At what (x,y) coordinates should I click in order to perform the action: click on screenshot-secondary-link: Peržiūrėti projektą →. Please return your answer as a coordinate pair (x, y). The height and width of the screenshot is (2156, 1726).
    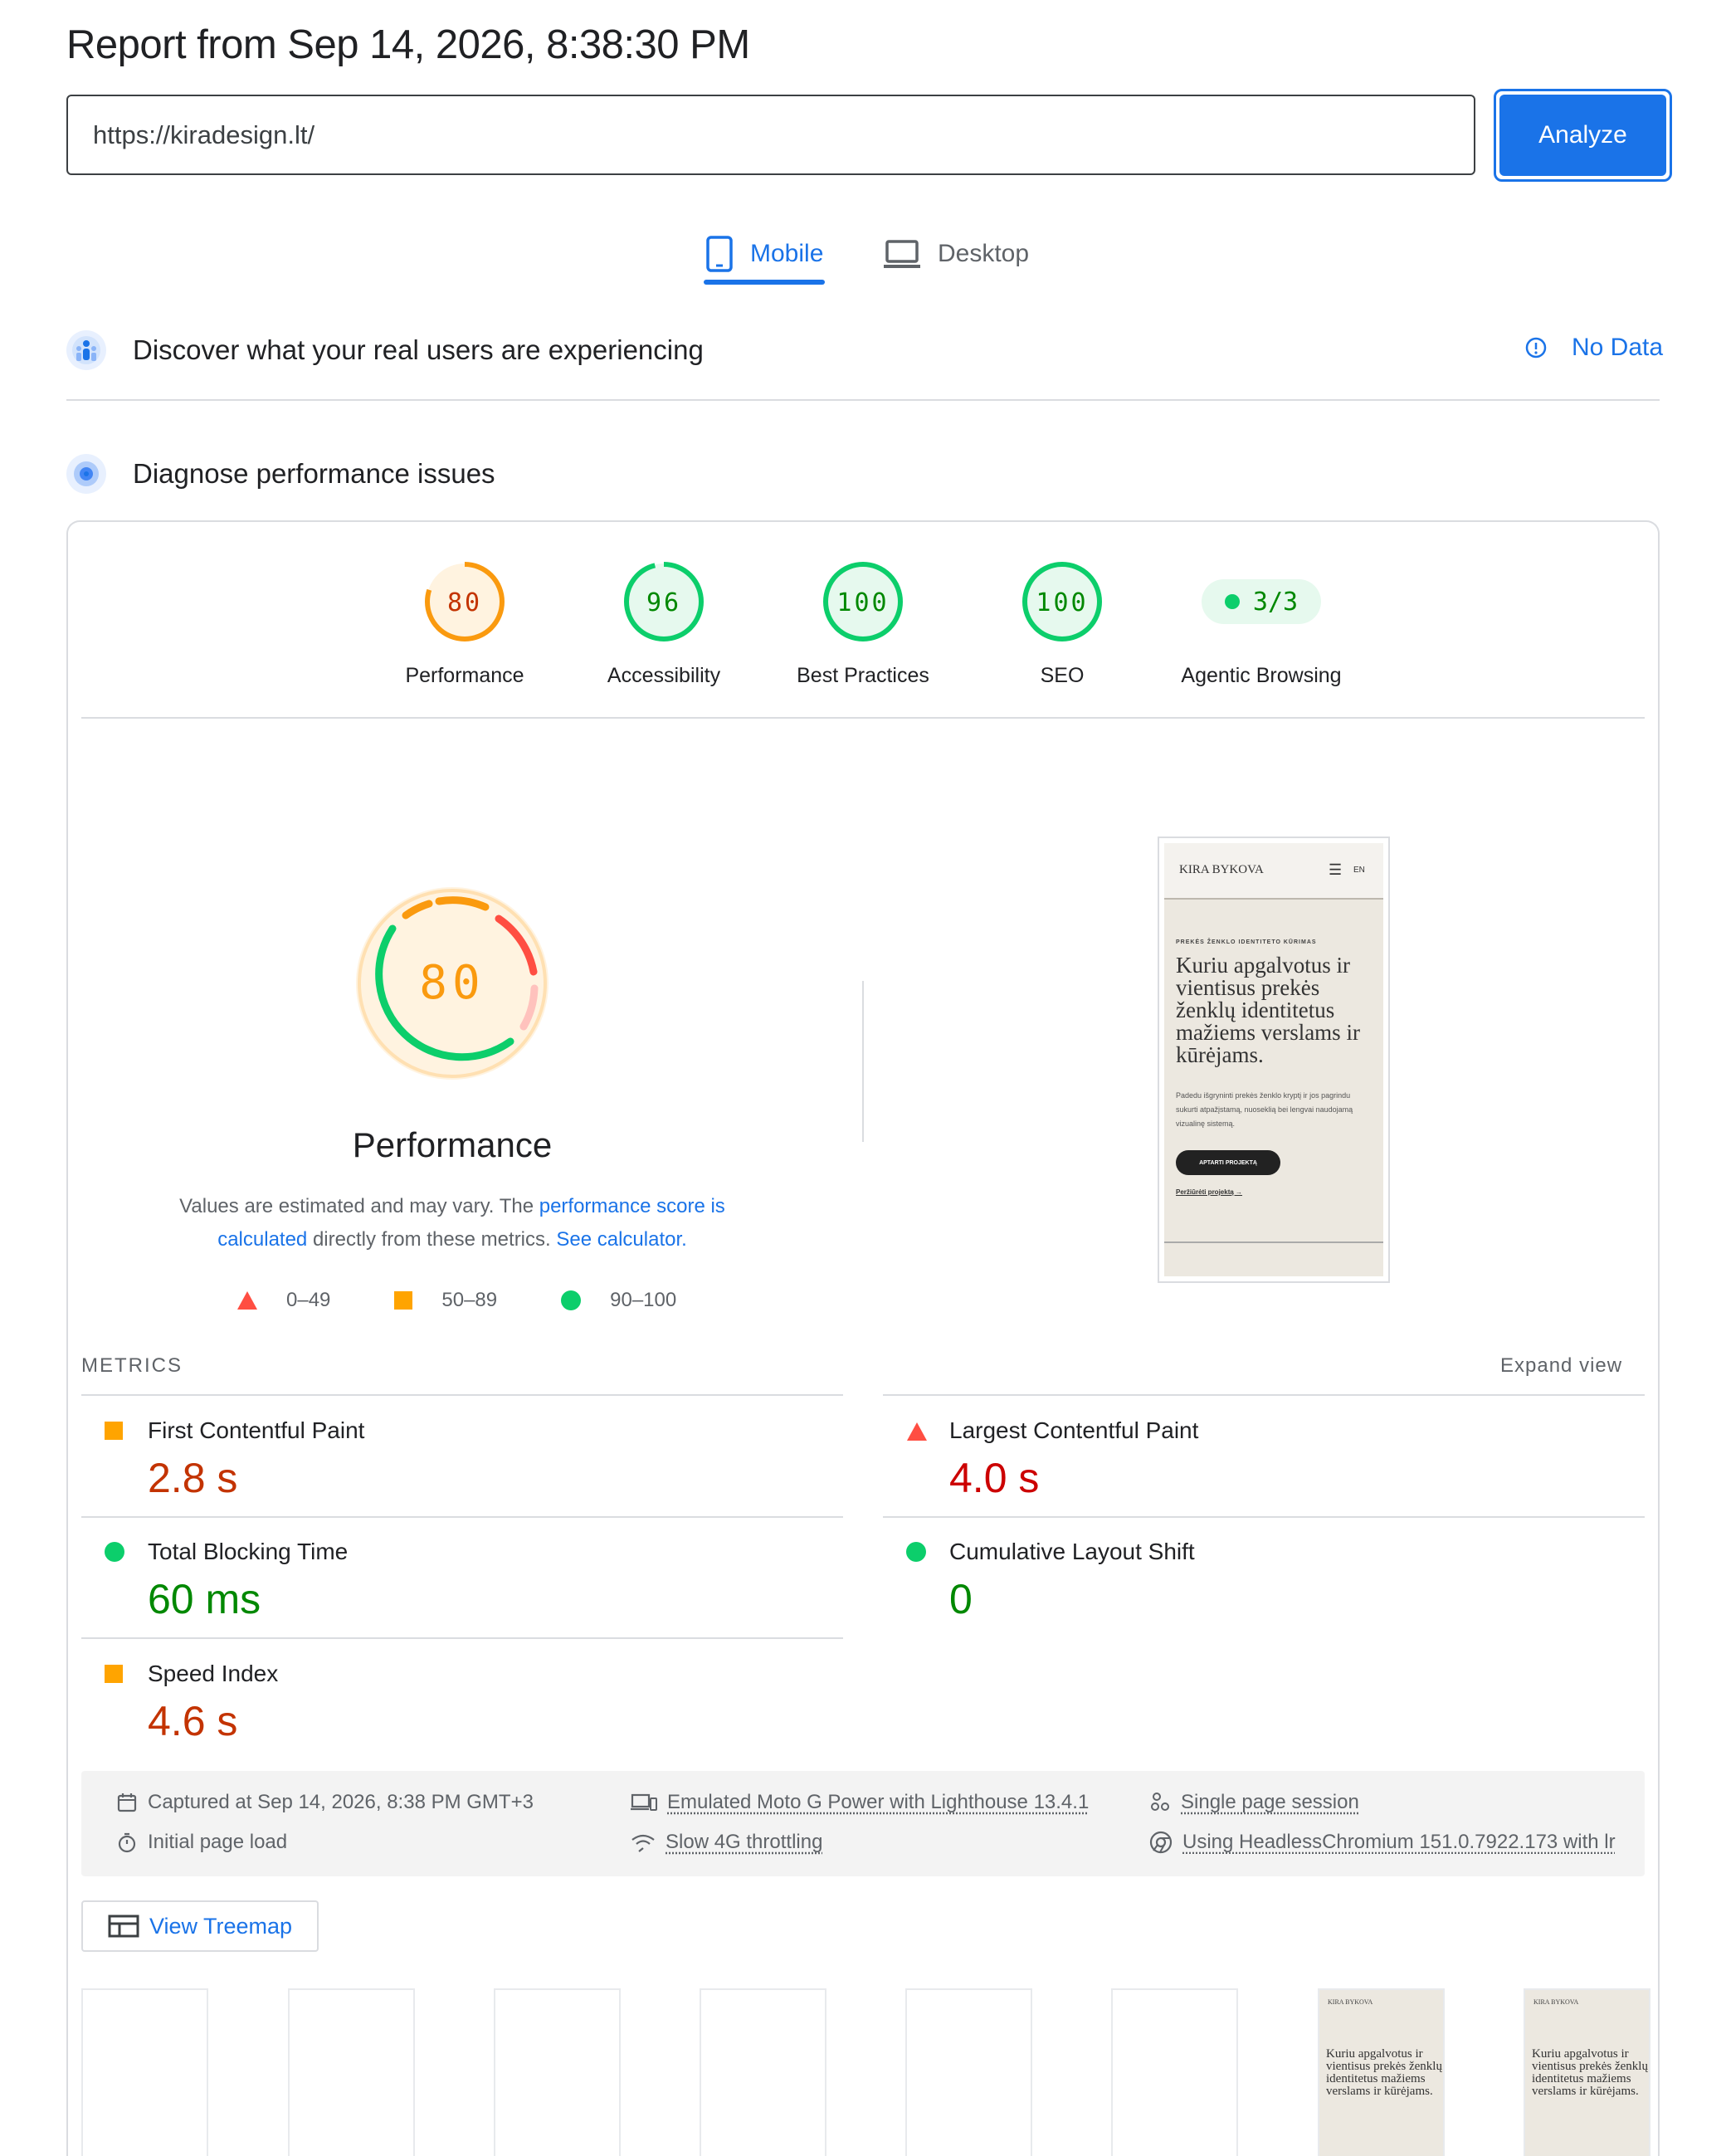
    Looking at the image, I should click on (1209, 1192).